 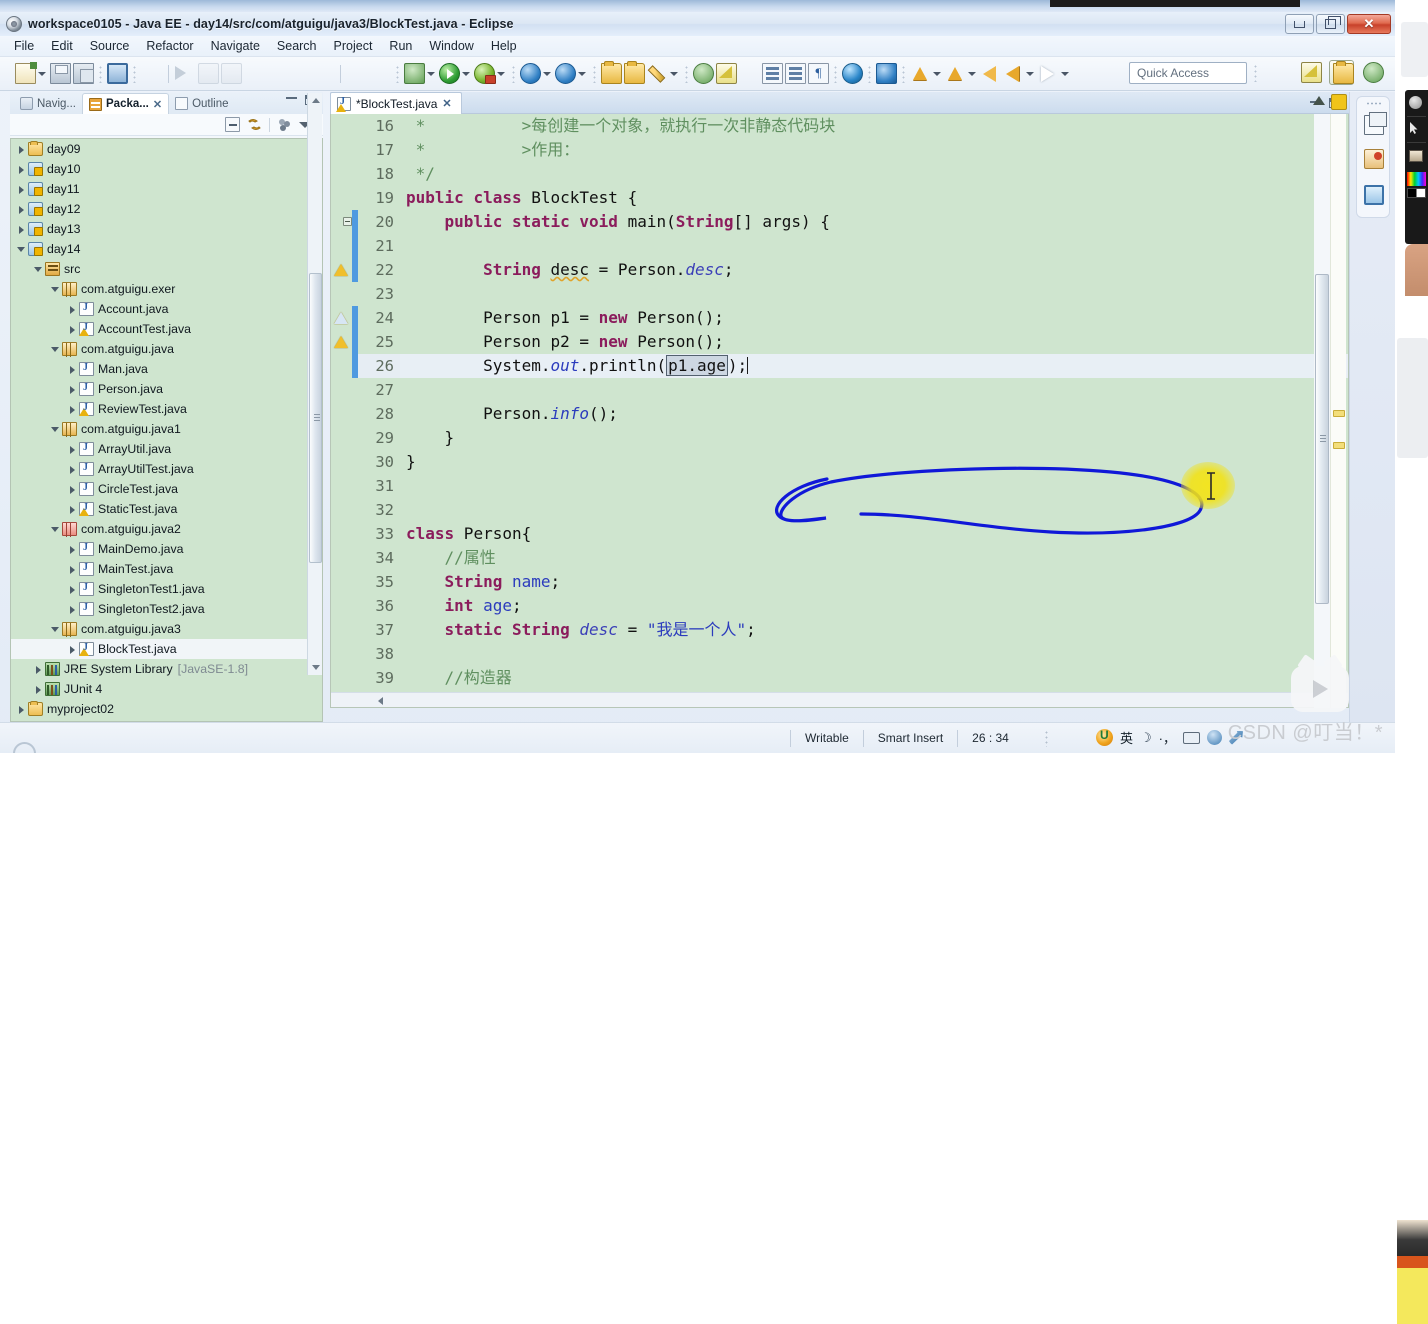 I want to click on code-line: //构造器, so click(x=874, y=678).